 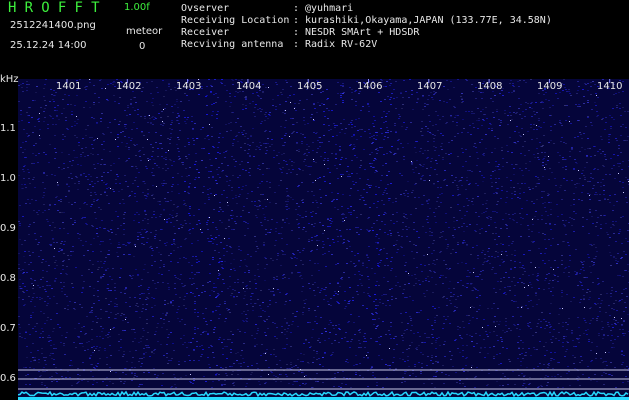 I want to click on x-tick-label: 1401, so click(x=69, y=86).